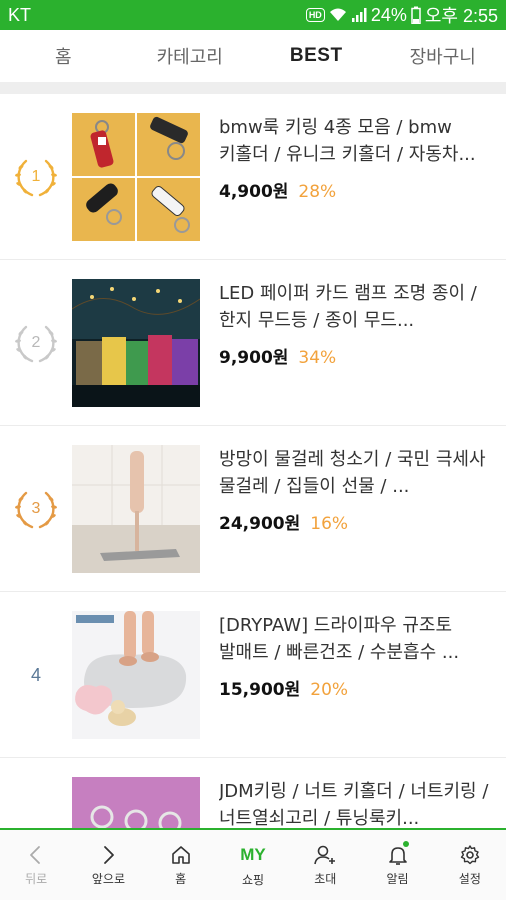 This screenshot has height=900, width=506. What do you see at coordinates (36, 865) in the screenshot?
I see `nav-back: 뒤로` at bounding box center [36, 865].